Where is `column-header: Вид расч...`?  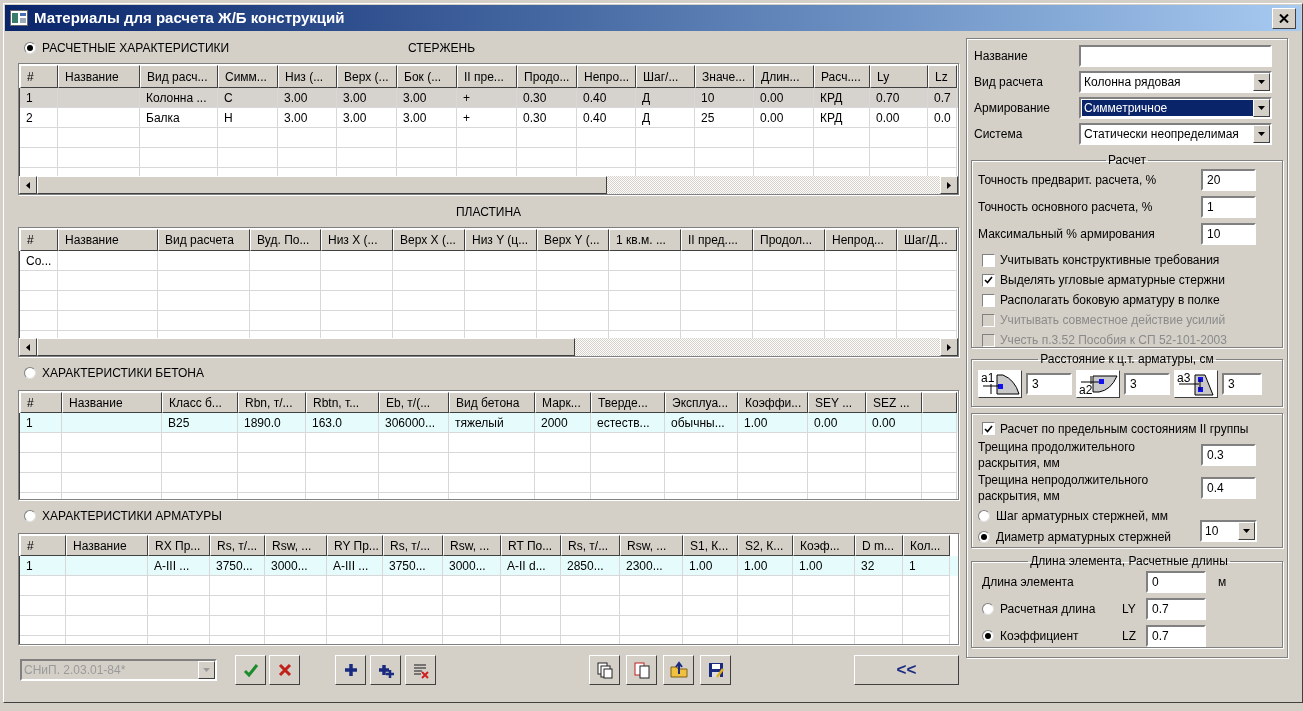 column-header: Вид расч... is located at coordinates (179, 76).